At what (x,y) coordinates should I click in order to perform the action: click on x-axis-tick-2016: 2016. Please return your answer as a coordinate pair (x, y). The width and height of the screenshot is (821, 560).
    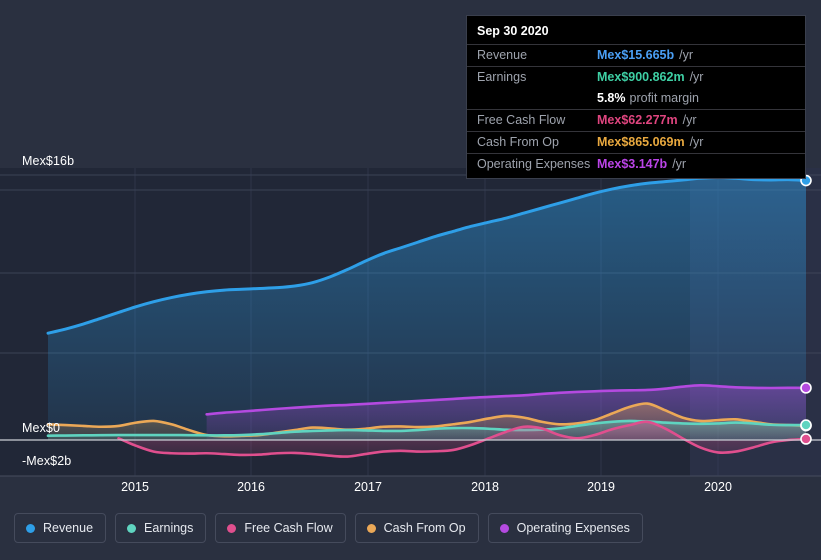
    Looking at the image, I should click on (251, 487).